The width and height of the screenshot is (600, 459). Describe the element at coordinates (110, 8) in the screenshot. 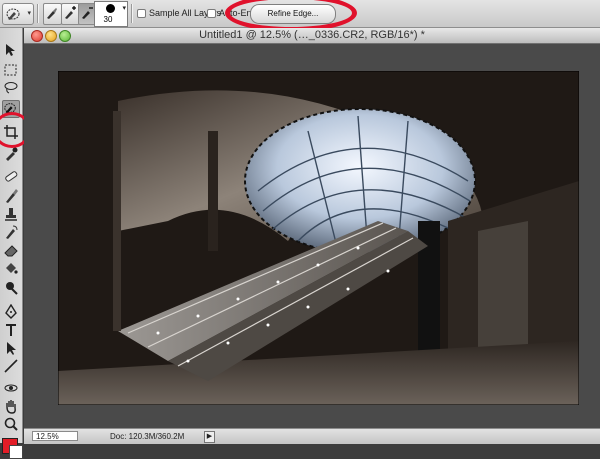

I see `brush-tip-preview` at that location.